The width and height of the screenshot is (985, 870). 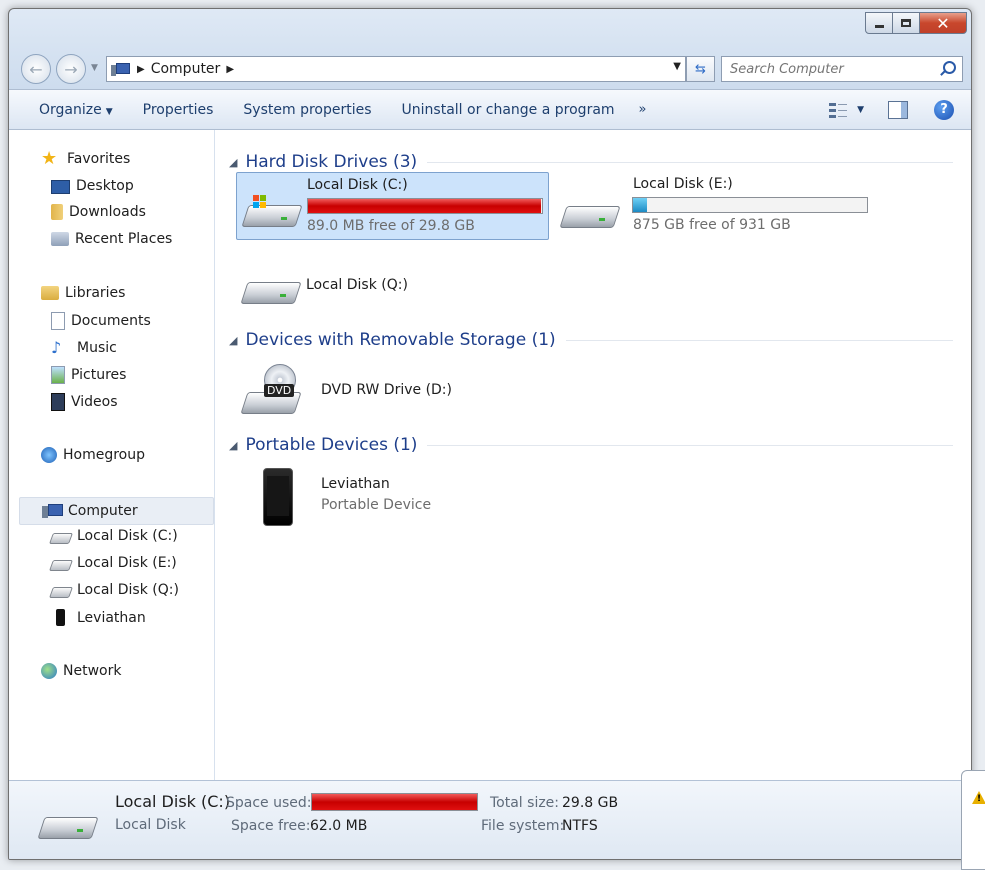 I want to click on nav-computer-label: Computer, so click(x=103, y=511).